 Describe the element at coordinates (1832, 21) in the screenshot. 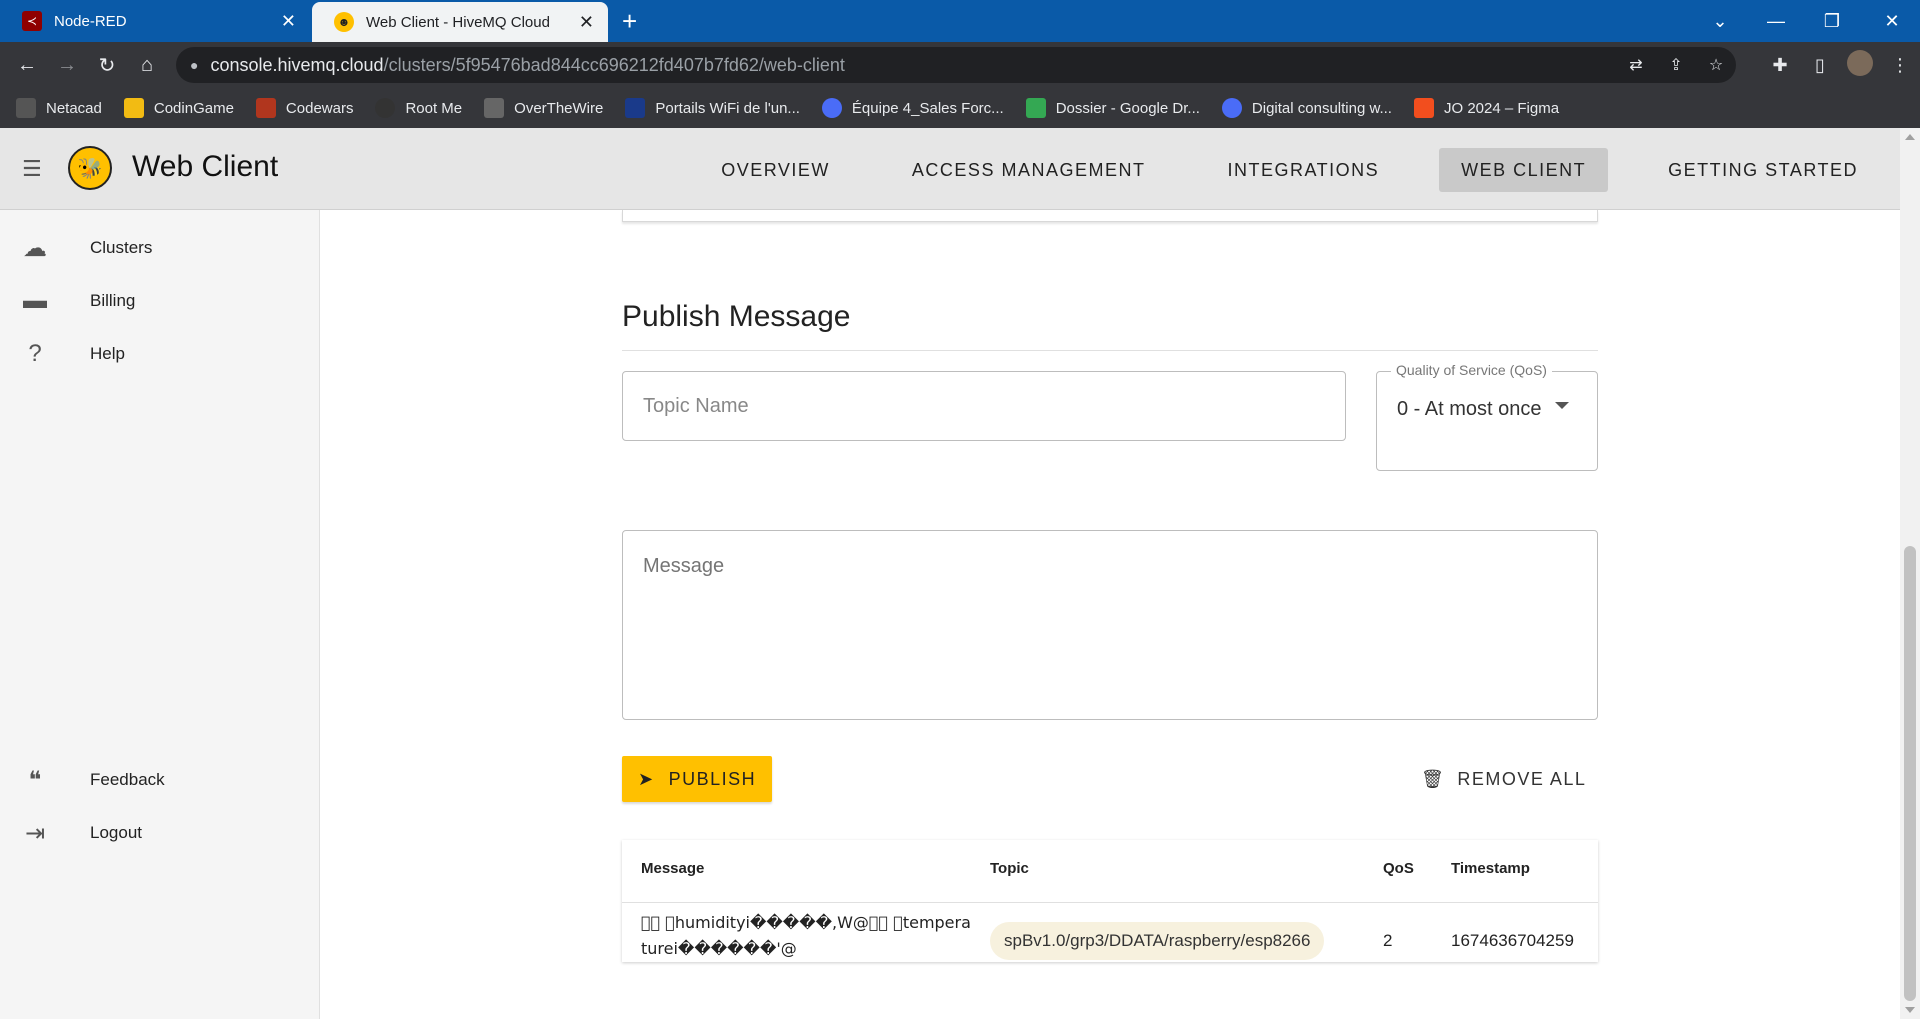

I see `restore-icon: ❐` at that location.